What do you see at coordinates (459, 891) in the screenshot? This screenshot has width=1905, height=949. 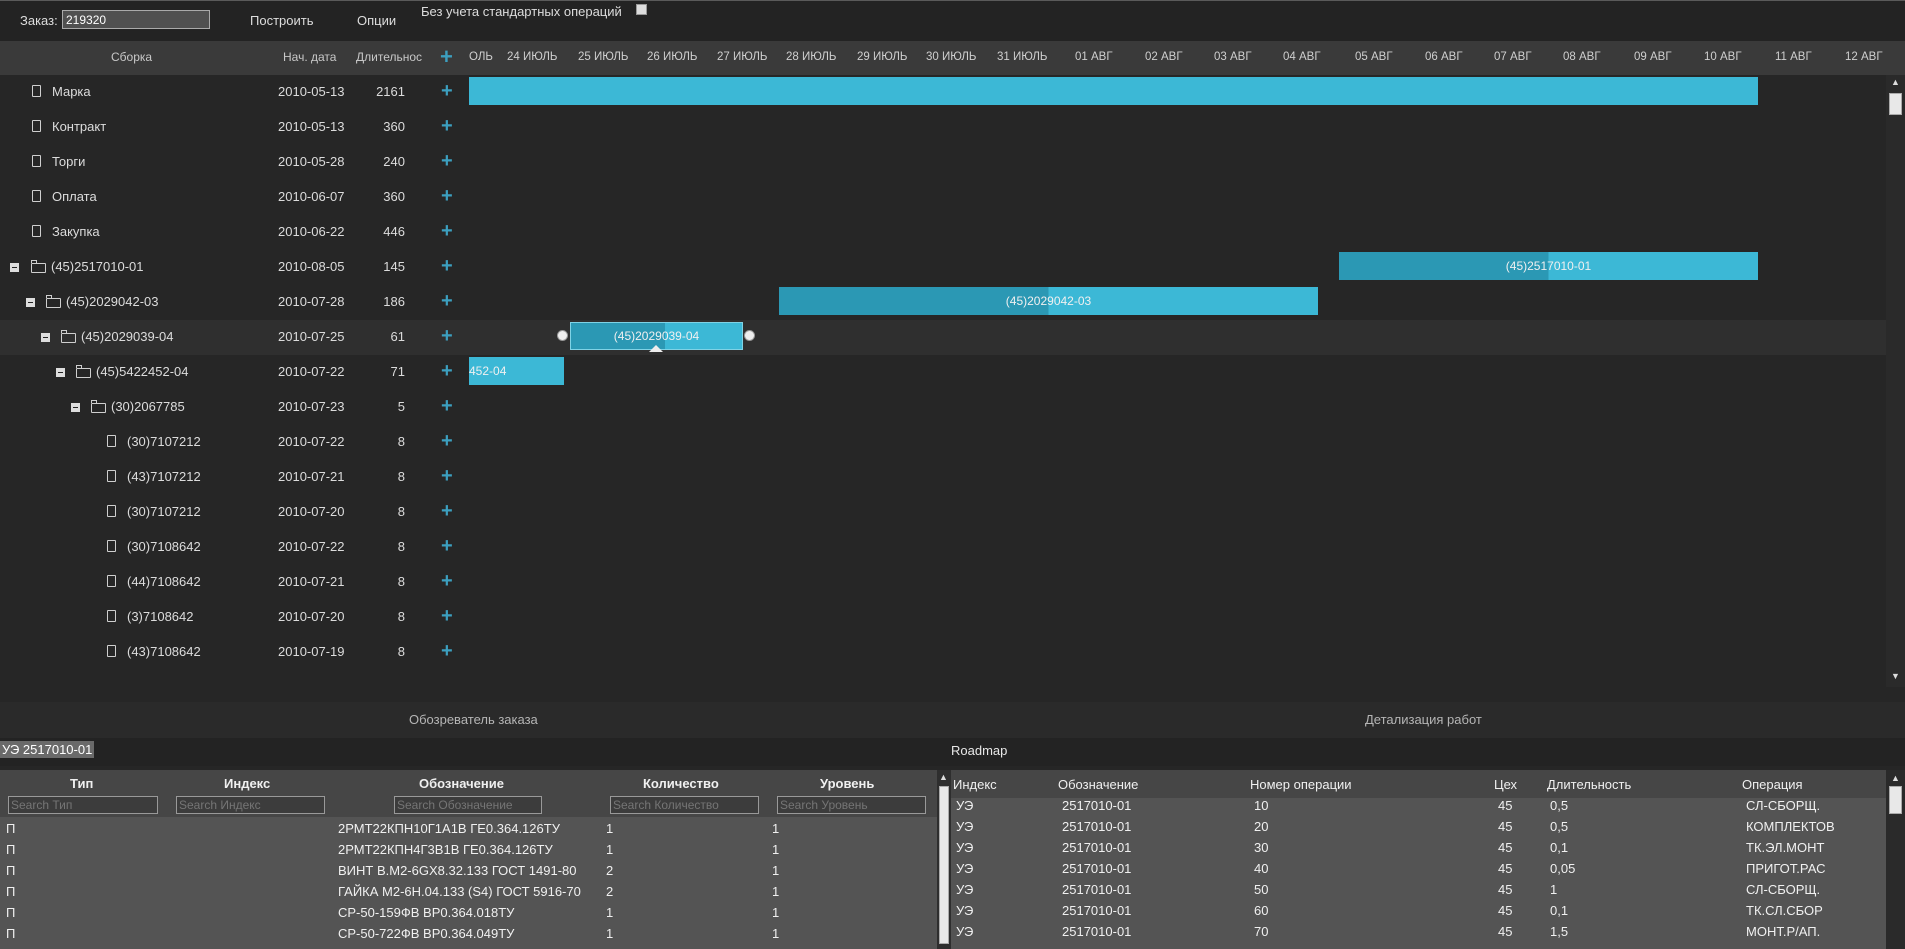 I see `row-designation: ГАЙКА М2-6Н.04.133 (S4) ГОСТ 5916-70` at bounding box center [459, 891].